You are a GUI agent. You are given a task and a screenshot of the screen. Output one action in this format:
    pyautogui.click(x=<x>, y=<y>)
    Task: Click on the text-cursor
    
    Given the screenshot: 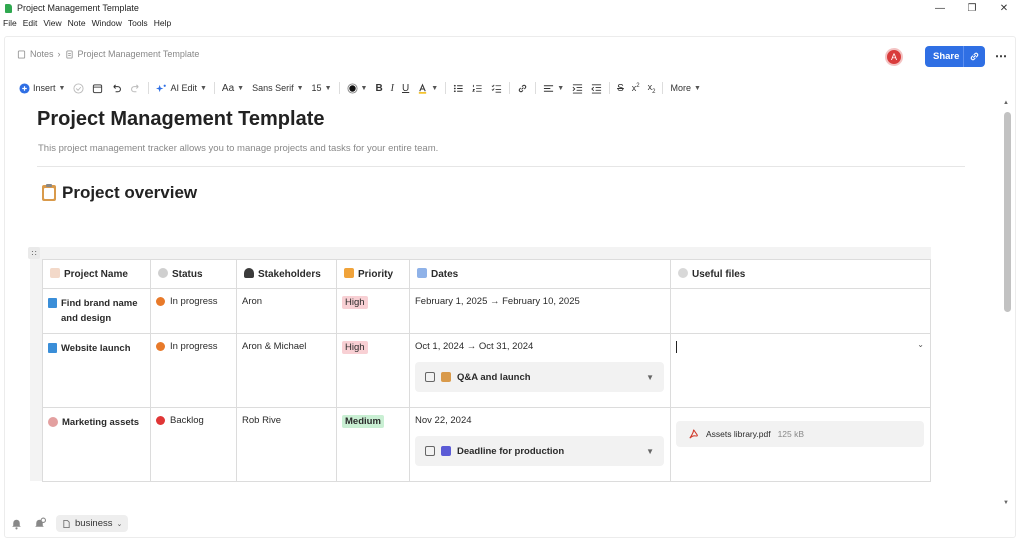 What is the action you would take?
    pyautogui.click(x=676, y=347)
    